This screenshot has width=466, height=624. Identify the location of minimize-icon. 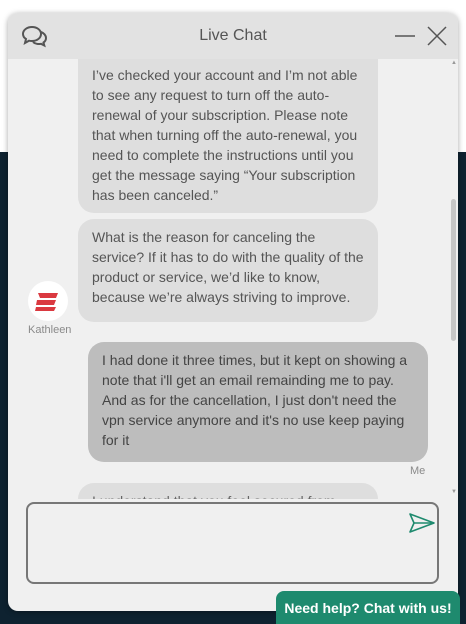
(405, 36).